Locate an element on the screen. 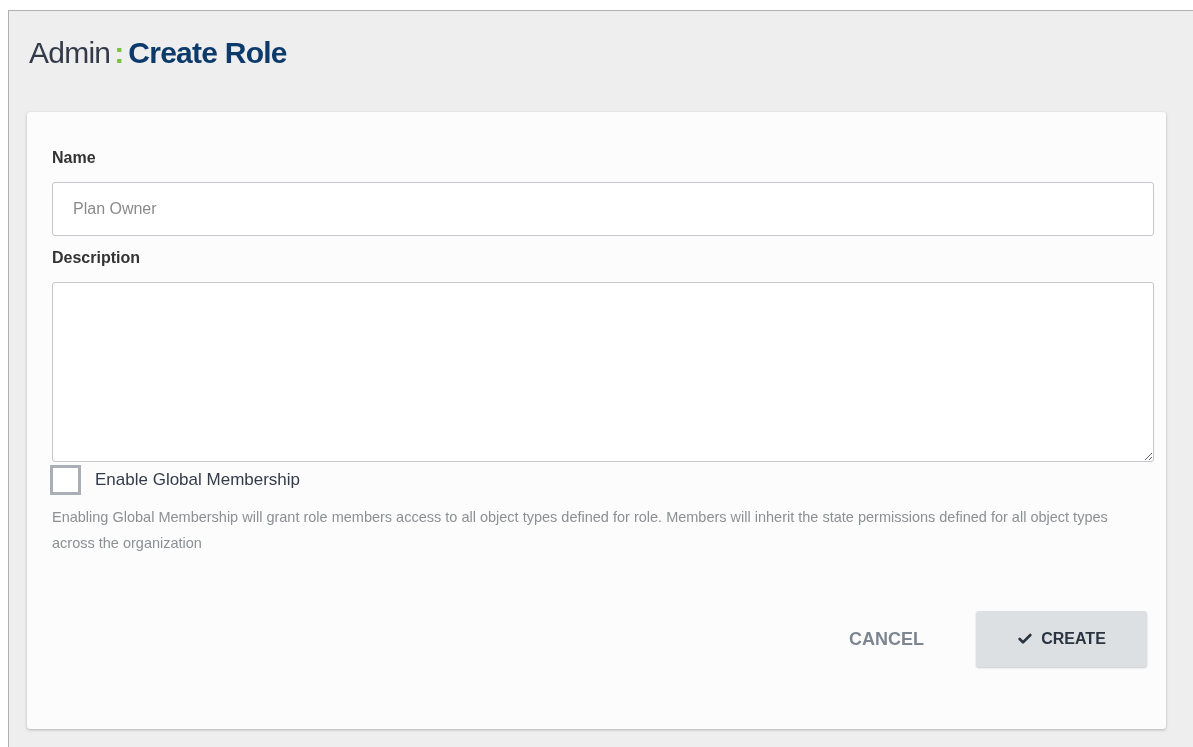 The width and height of the screenshot is (1193, 747). section-title: Admin is located at coordinates (70, 53).